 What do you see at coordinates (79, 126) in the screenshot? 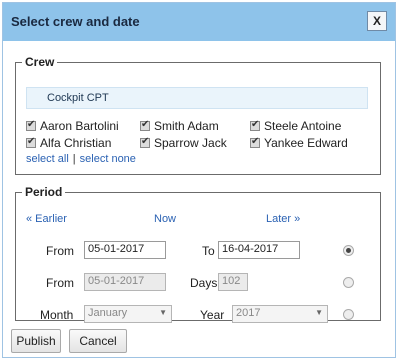
I see `crew-member-label: Aaron Bartolini` at bounding box center [79, 126].